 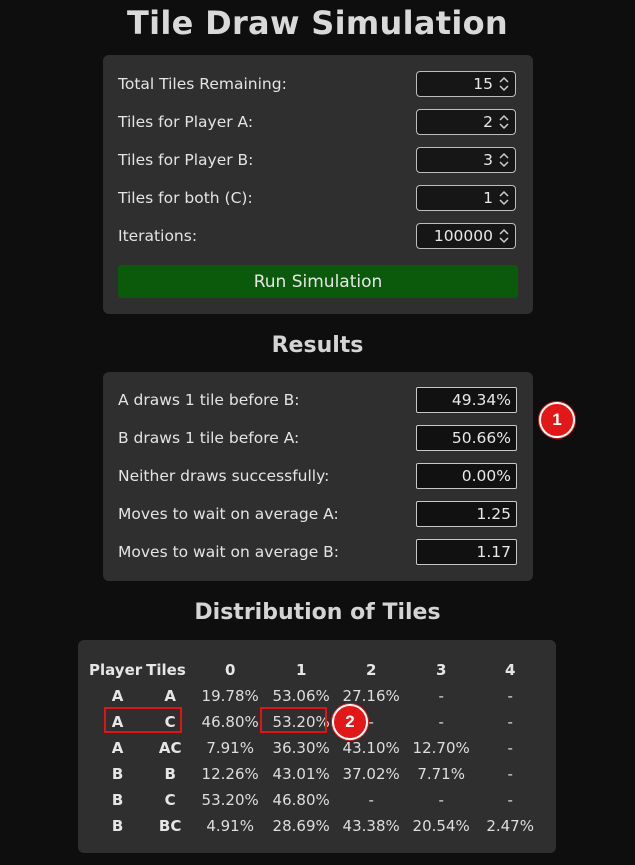 I want to click on iterations-spinbox: 100000, so click(x=466, y=236).